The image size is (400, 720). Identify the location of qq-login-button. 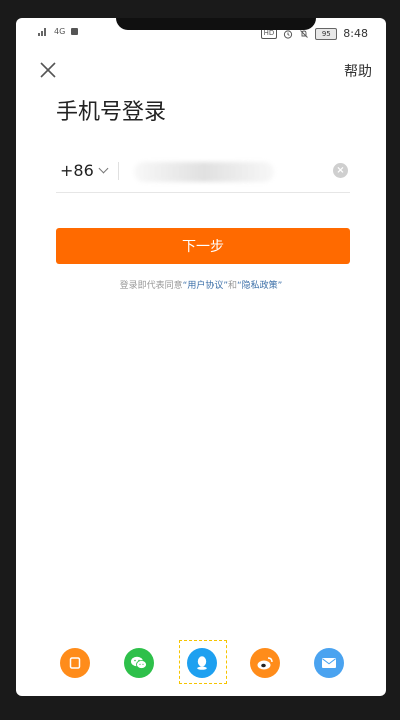
(202, 663).